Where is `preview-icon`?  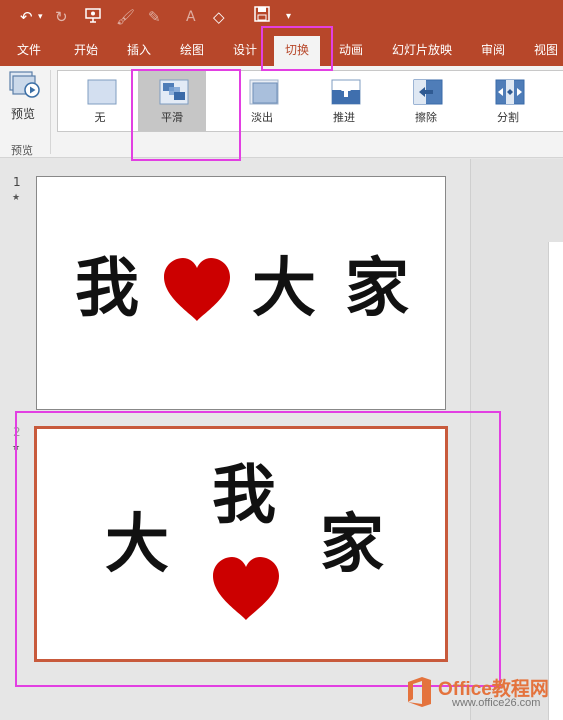 preview-icon is located at coordinates (24, 84).